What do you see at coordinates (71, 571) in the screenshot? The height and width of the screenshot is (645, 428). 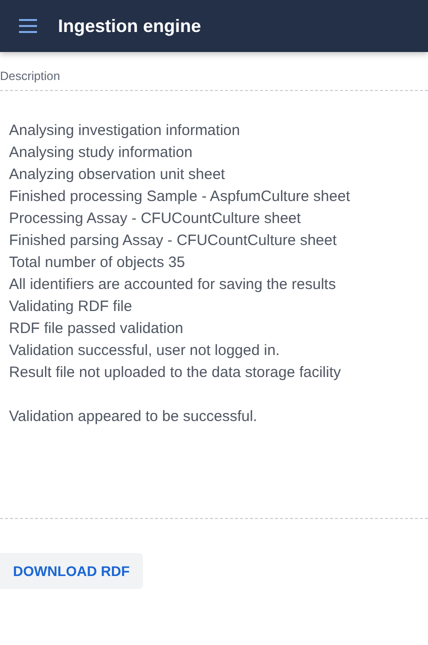 I see `download-button: DOWNLOAD RDF` at bounding box center [71, 571].